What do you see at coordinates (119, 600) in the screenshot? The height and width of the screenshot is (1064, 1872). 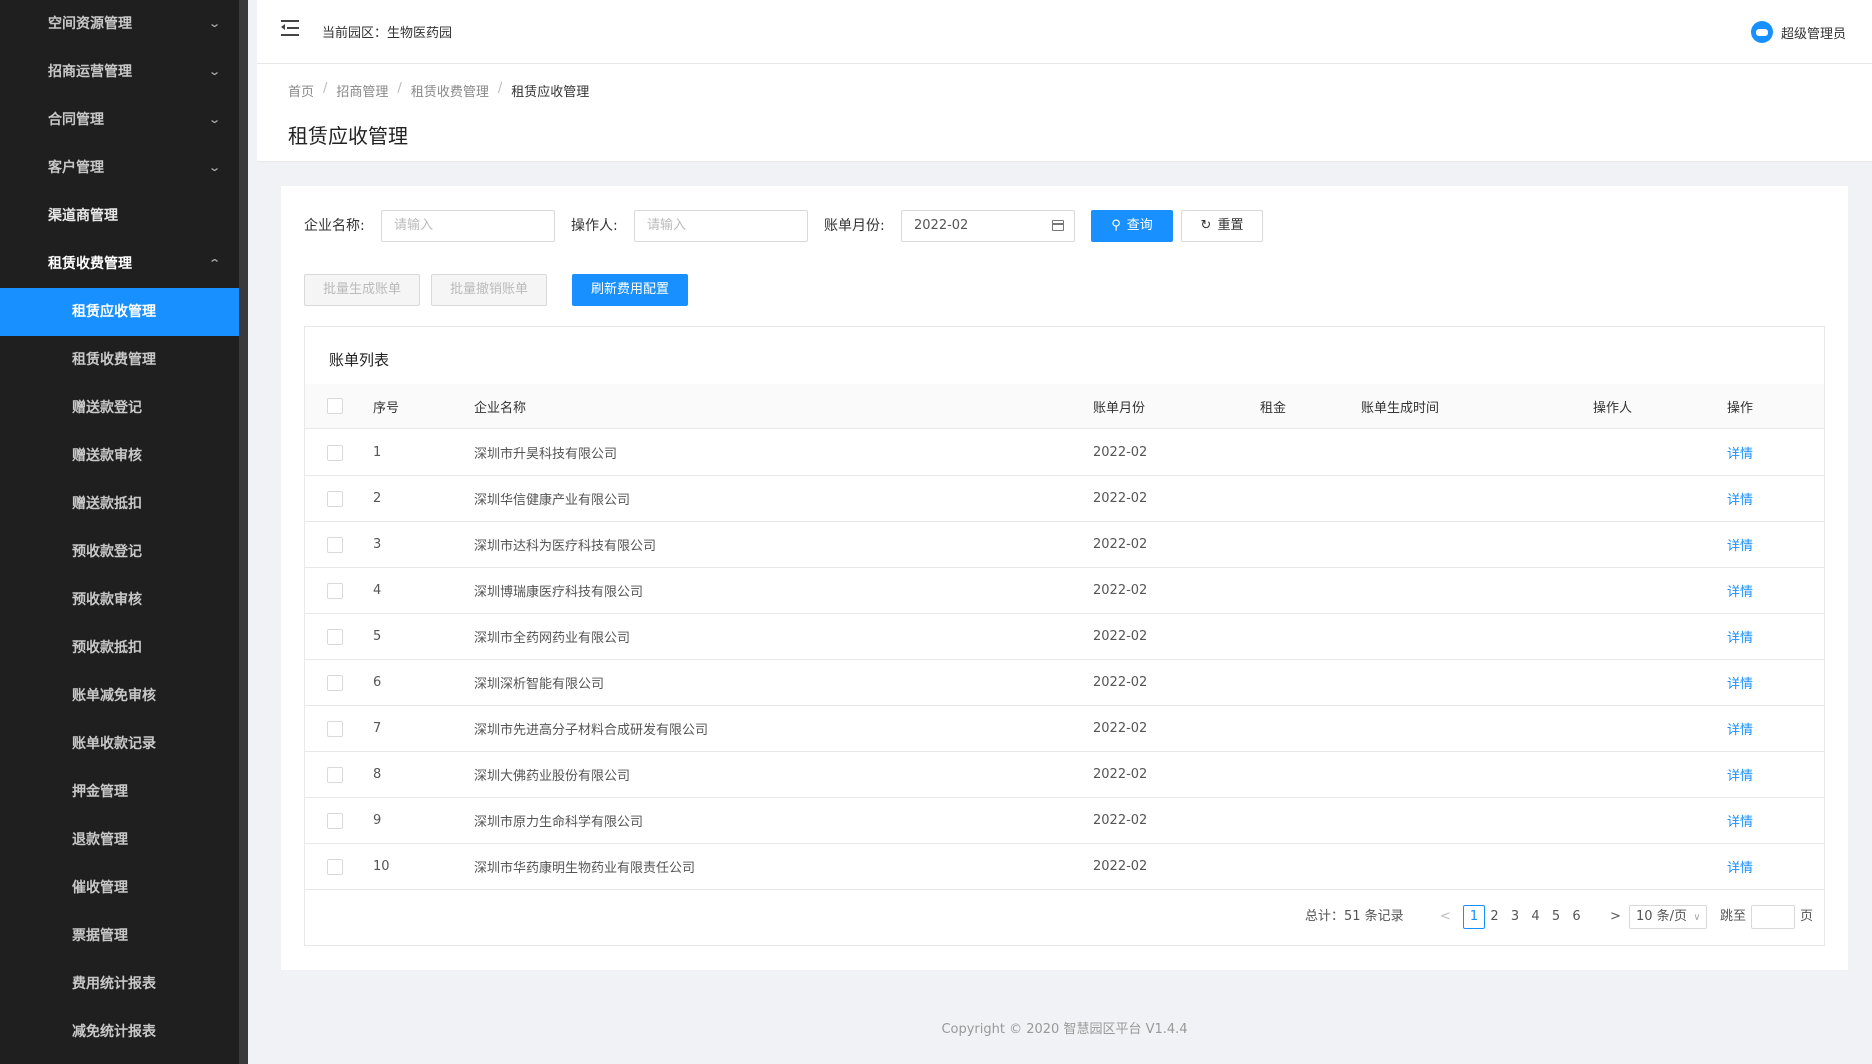 I see `sidebar-subitem-6: 预收款审核` at bounding box center [119, 600].